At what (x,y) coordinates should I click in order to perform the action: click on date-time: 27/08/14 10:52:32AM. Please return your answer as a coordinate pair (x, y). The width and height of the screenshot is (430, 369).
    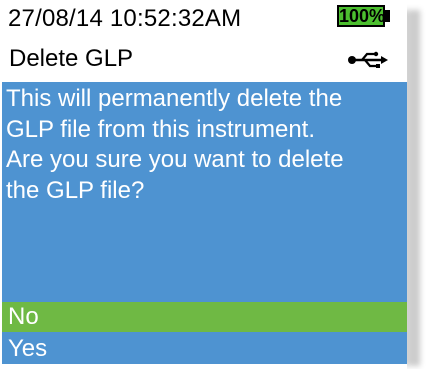
    Looking at the image, I should click on (125, 18).